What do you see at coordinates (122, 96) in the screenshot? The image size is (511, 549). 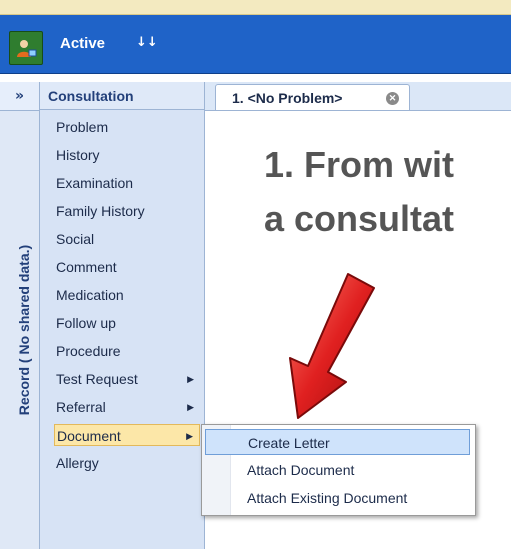 I see `consultation-header: Consultation` at bounding box center [122, 96].